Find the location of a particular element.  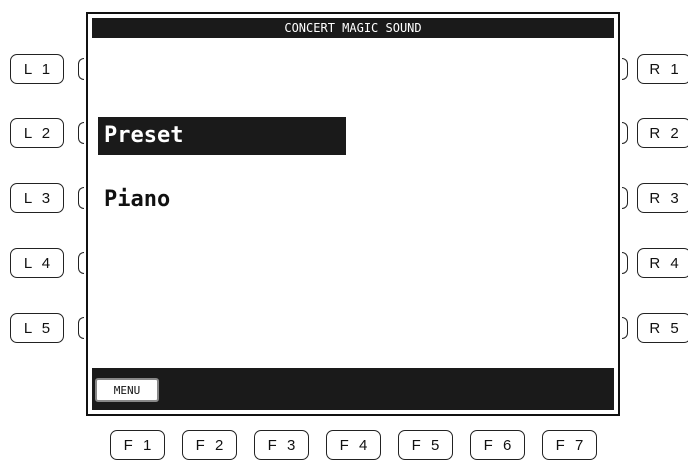

f7-button: F 7 is located at coordinates (569, 445).